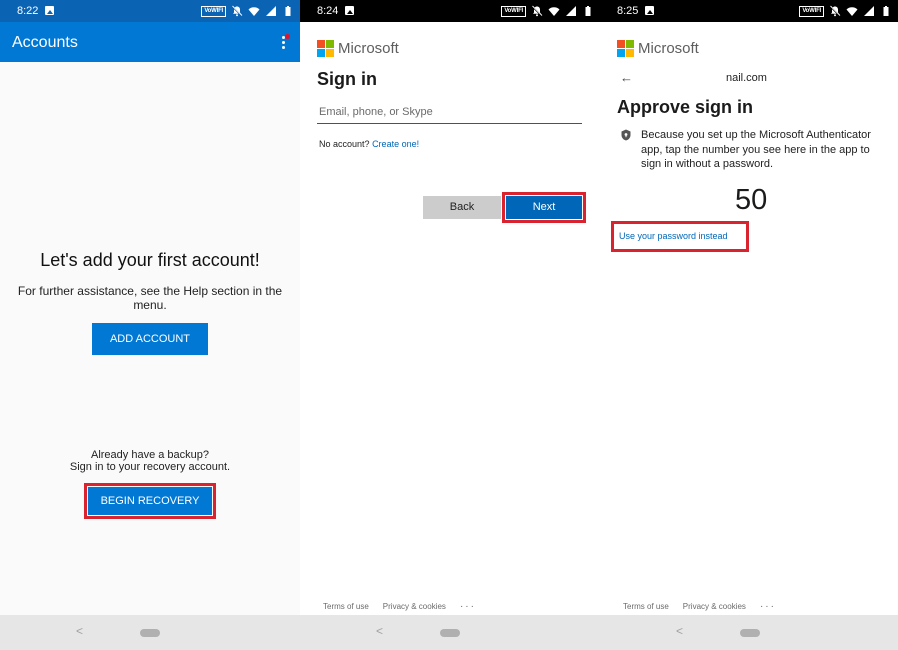 Image resolution: width=898 pixels, height=650 pixels. I want to click on backup-line-1: Already have a backup?, so click(150, 455).